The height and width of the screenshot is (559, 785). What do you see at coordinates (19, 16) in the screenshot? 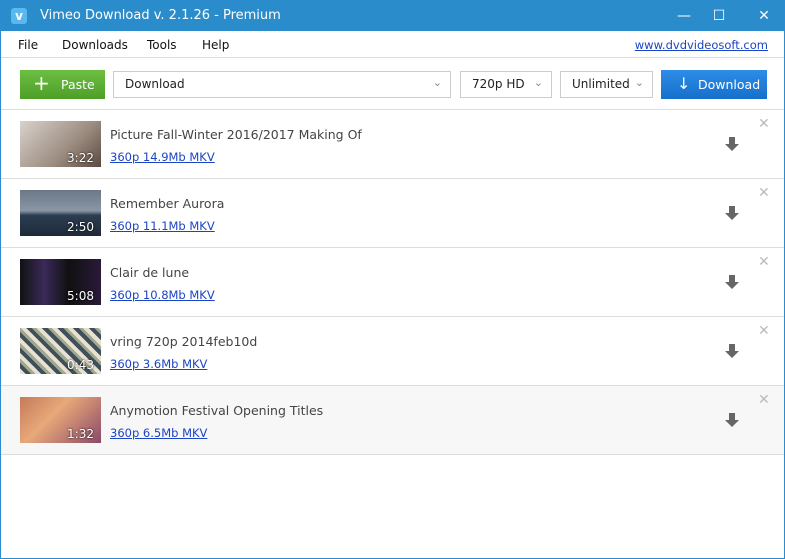
I see `vimeo-logo-icon: v` at bounding box center [19, 16].